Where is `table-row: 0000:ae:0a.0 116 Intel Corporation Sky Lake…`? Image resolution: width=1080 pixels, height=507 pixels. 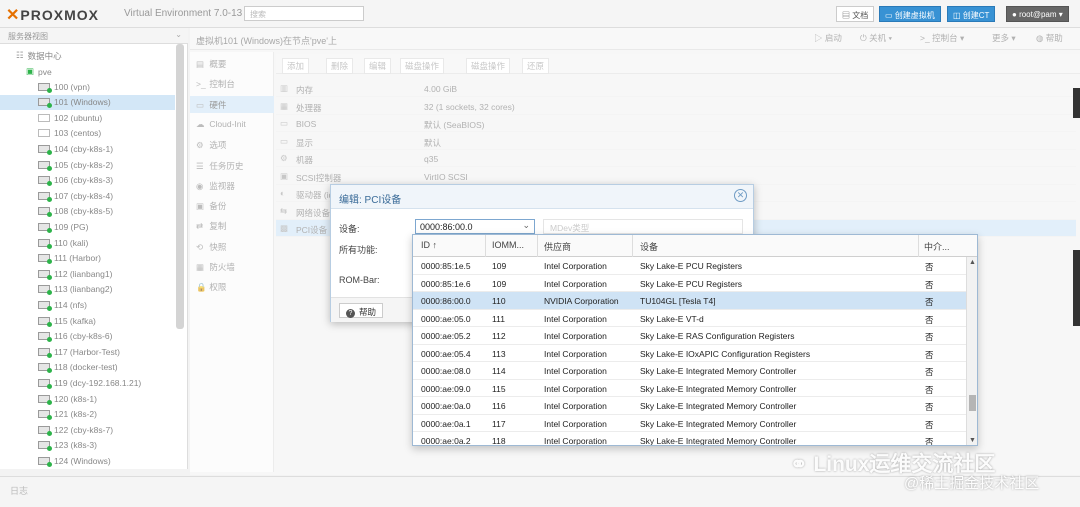 table-row: 0000:ae:0a.0 116 Intel Corporation Sky Lake… is located at coordinates (689, 406).